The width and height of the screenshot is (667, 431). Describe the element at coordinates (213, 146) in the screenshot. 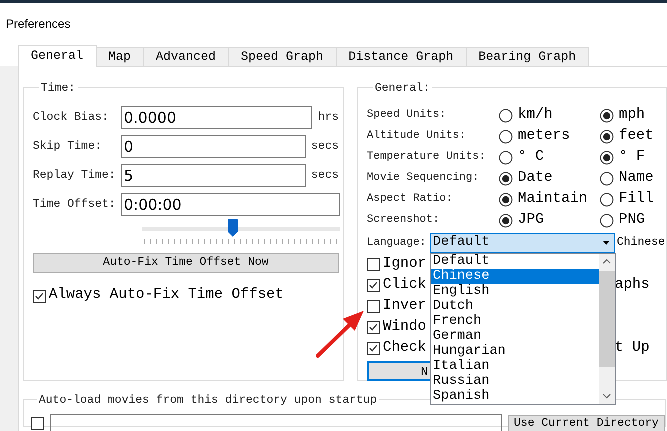

I see `text-field: 0` at that location.